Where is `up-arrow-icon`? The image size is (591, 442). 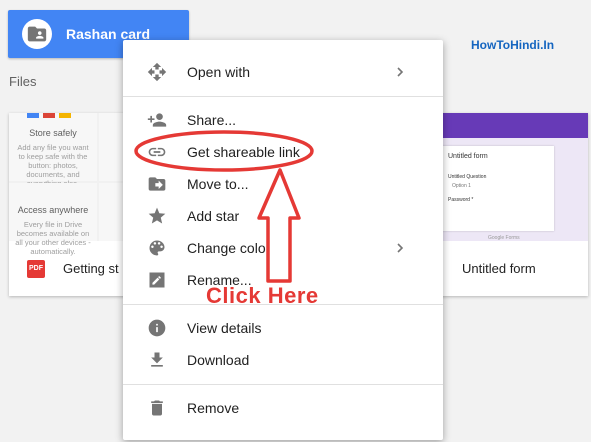
up-arrow-icon is located at coordinates (279, 225).